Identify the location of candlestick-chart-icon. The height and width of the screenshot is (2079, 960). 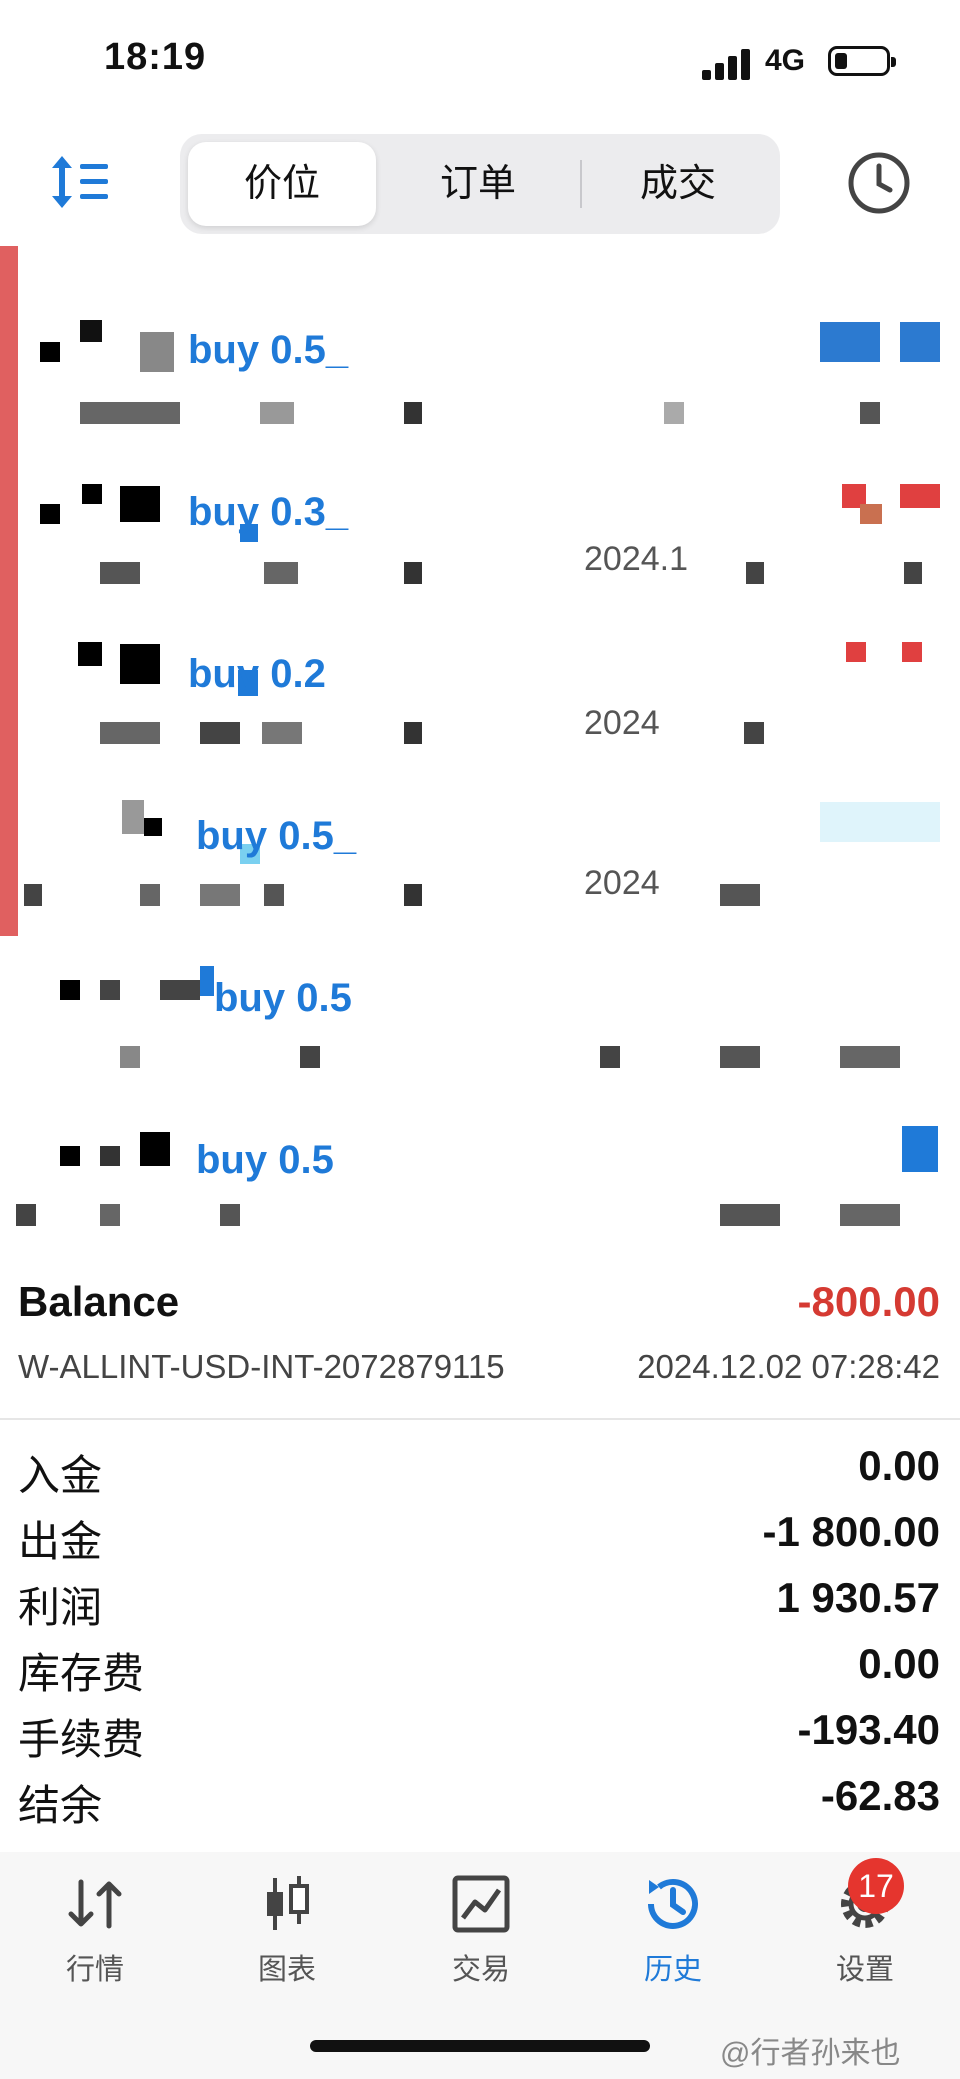
(288, 1903).